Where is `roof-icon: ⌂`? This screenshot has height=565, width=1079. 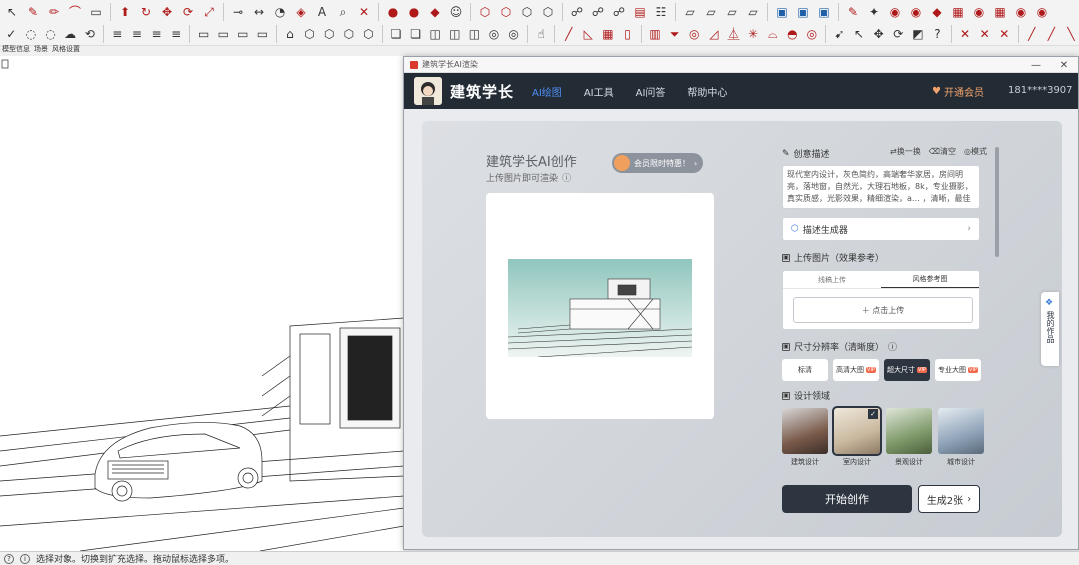 roof-icon: ⌂ is located at coordinates (290, 34).